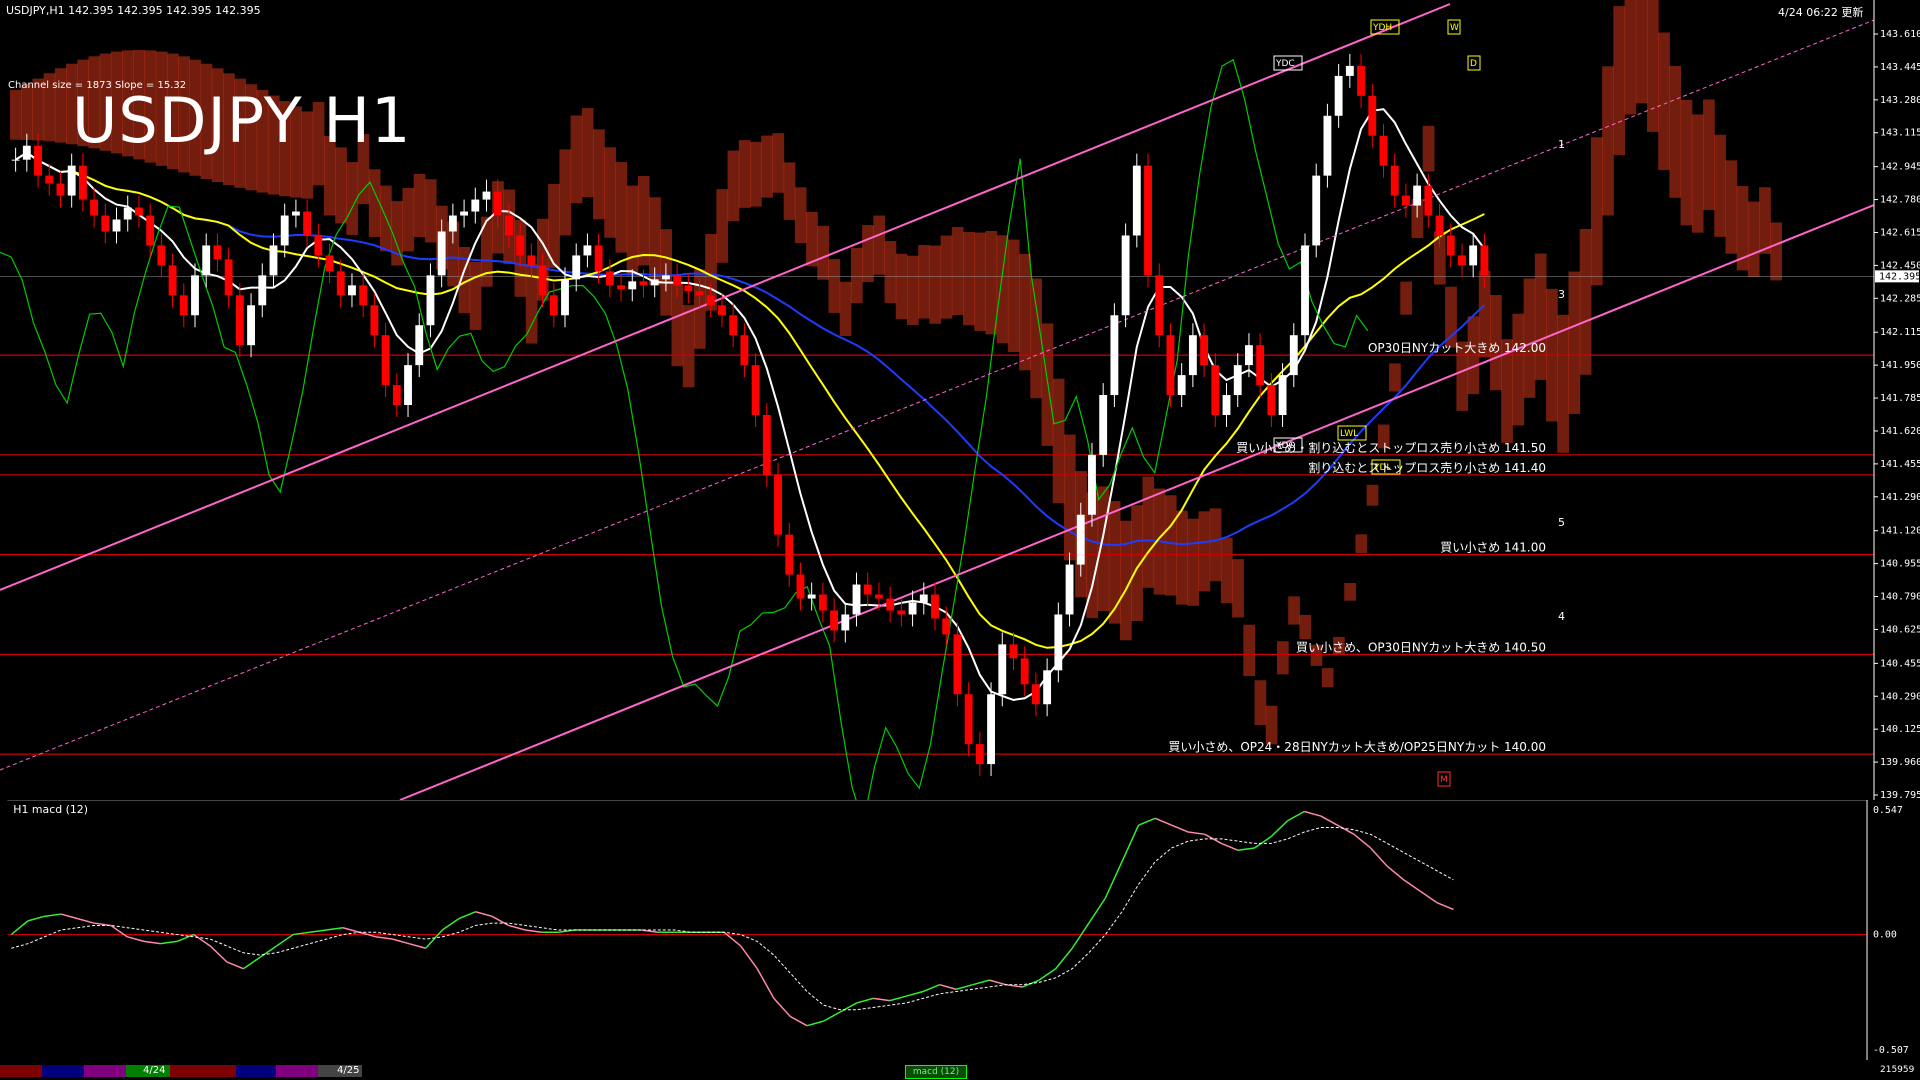 This screenshot has height=1080, width=1920. I want to click on y-tick-label: 143.115, so click(1900, 133).